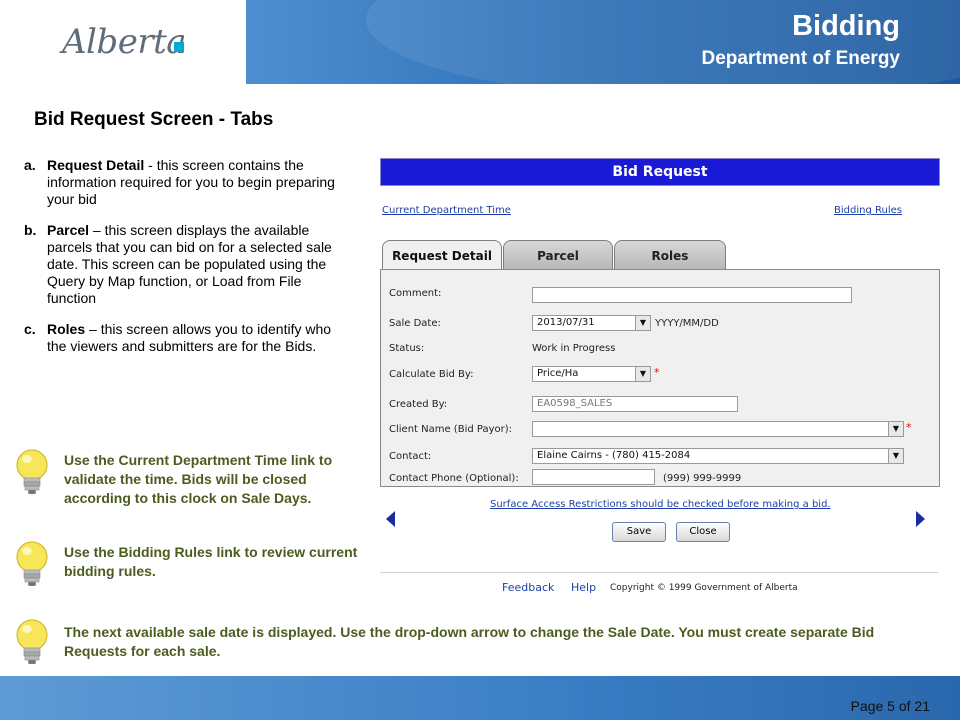 This screenshot has width=960, height=720. What do you see at coordinates (704, 588) in the screenshot?
I see `copyright-text: Copyright © 1999 Government of Alberta` at bounding box center [704, 588].